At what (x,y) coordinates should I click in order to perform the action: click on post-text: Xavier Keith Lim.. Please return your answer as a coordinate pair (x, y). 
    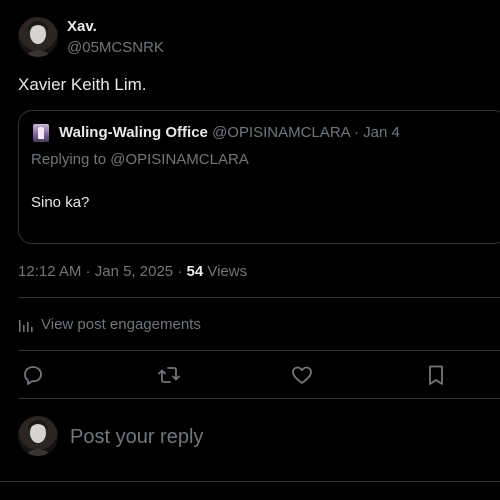
    Looking at the image, I should click on (82, 84).